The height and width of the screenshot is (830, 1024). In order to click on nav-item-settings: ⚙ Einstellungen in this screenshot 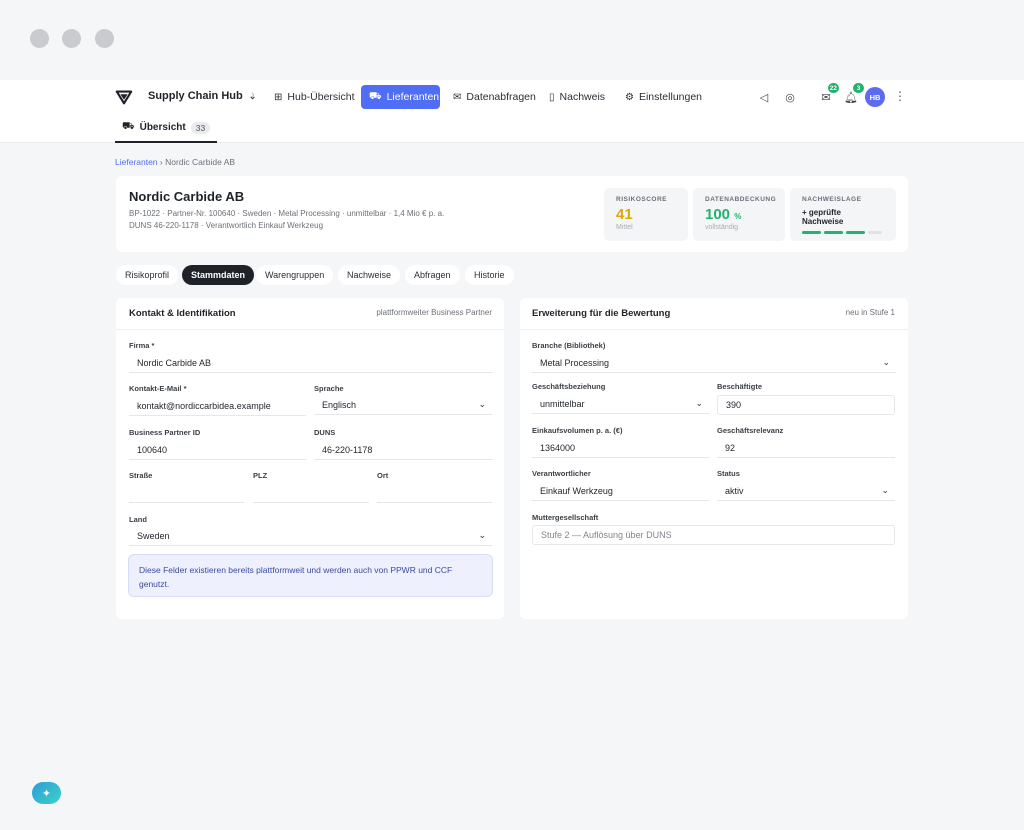, I will do `click(663, 97)`.